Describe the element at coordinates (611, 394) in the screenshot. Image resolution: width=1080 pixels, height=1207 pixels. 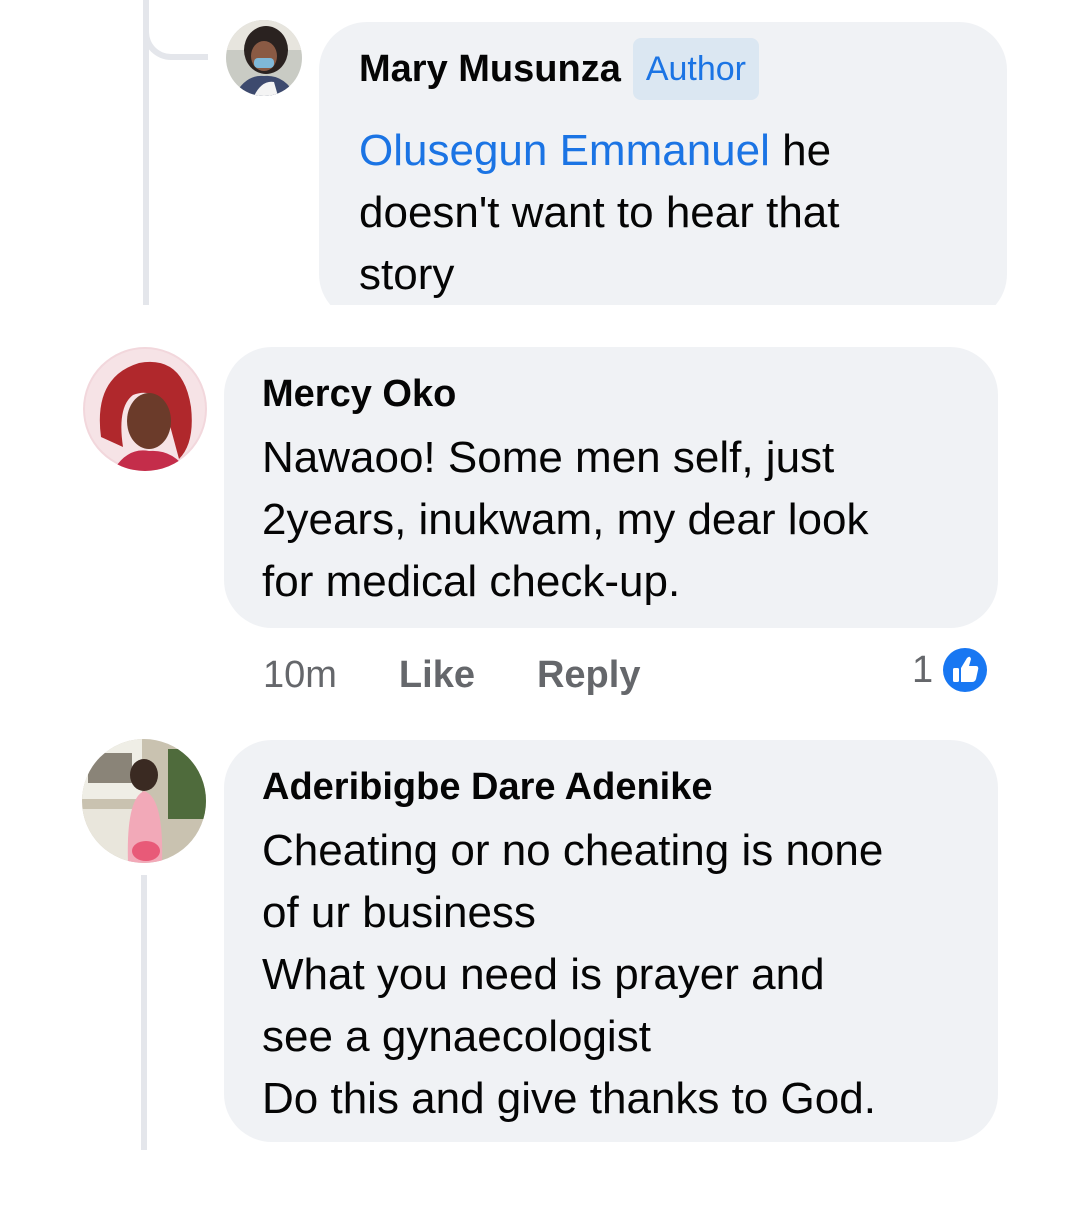
I see `comment-author-name: Mercy Oko` at that location.